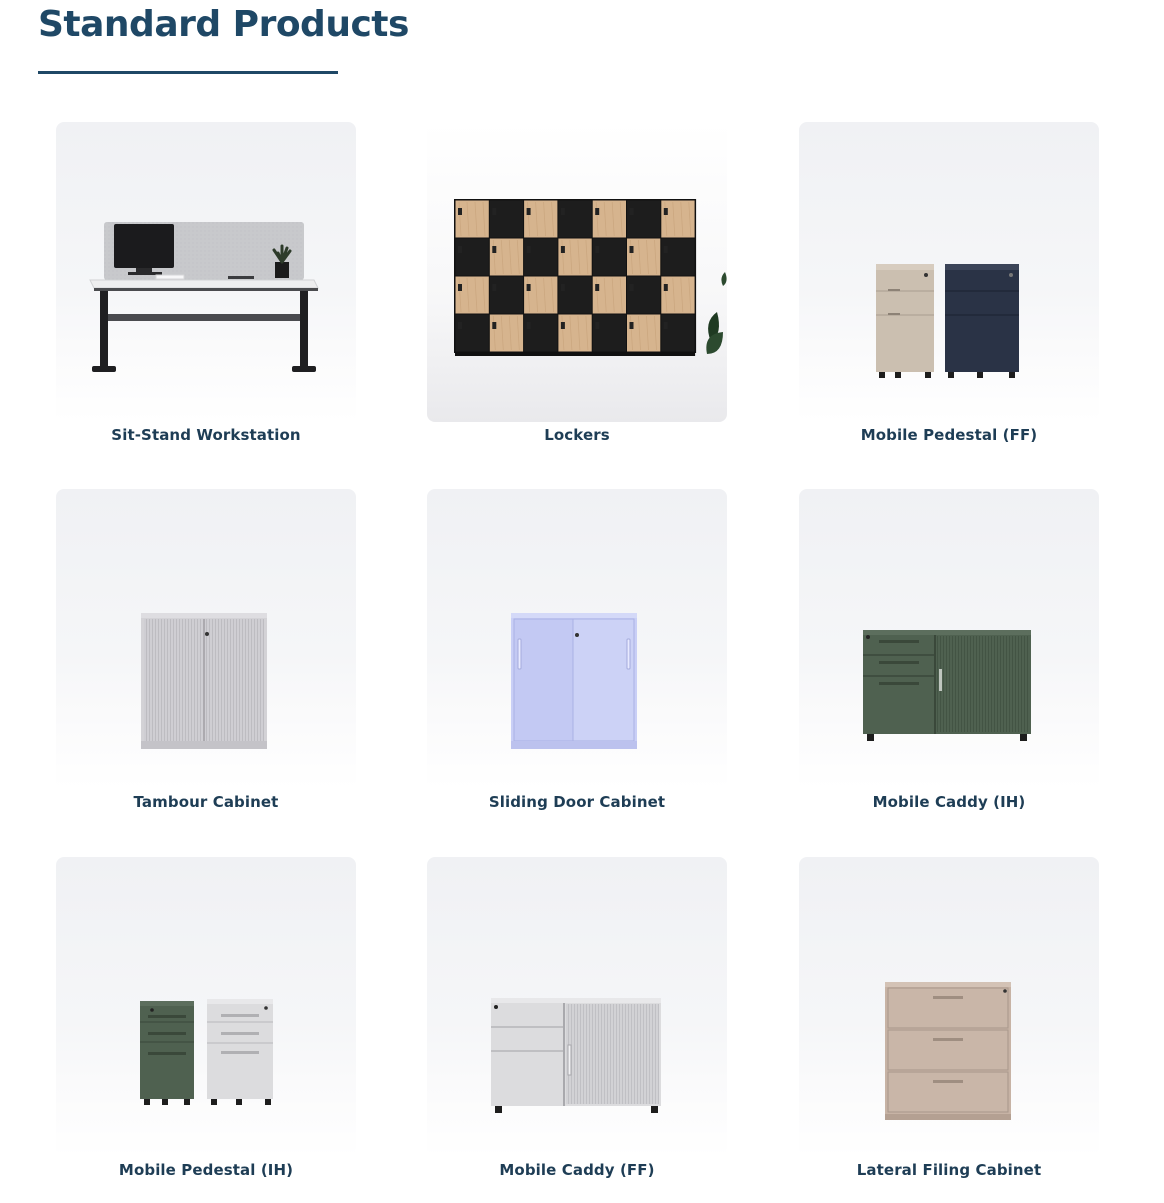 The height and width of the screenshot is (1203, 1164). What do you see at coordinates (577, 272) in the screenshot?
I see `lockers-image` at bounding box center [577, 272].